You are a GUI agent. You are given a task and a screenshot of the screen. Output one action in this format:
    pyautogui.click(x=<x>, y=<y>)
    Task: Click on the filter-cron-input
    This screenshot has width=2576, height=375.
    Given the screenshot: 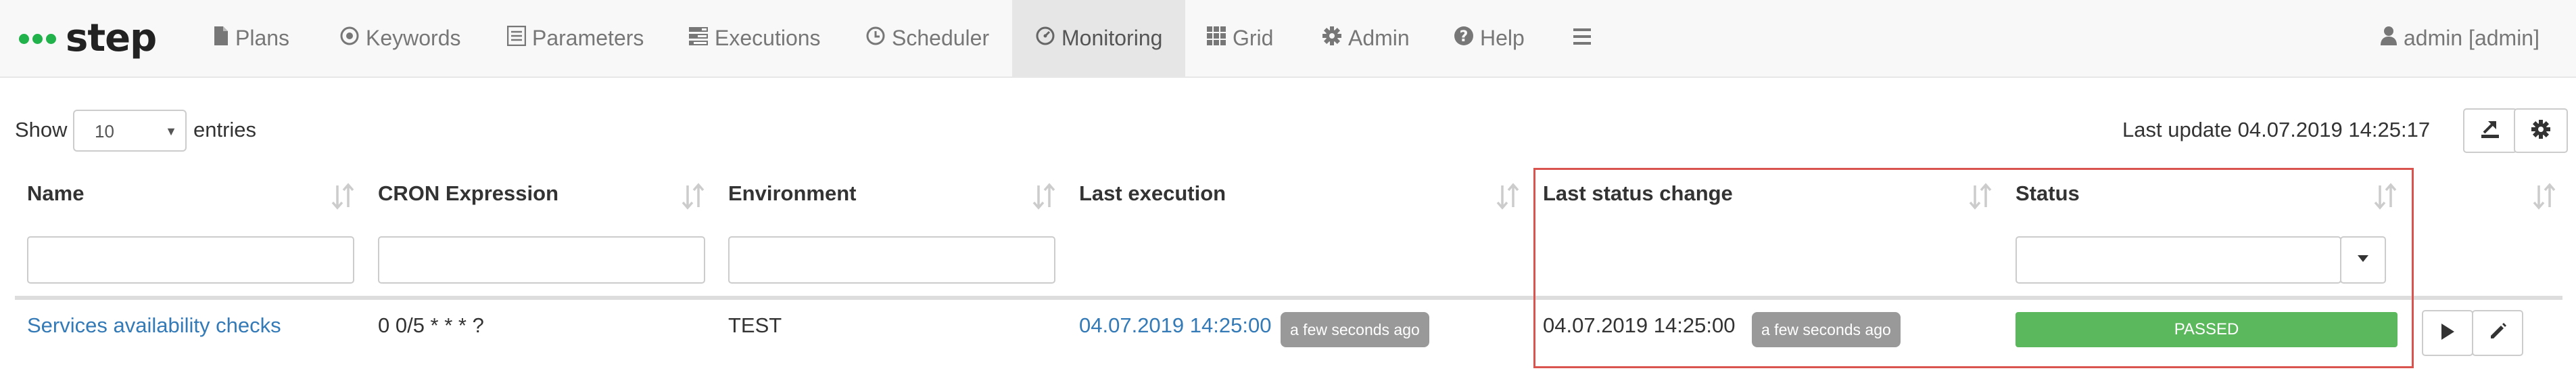 What is the action you would take?
    pyautogui.click(x=541, y=260)
    